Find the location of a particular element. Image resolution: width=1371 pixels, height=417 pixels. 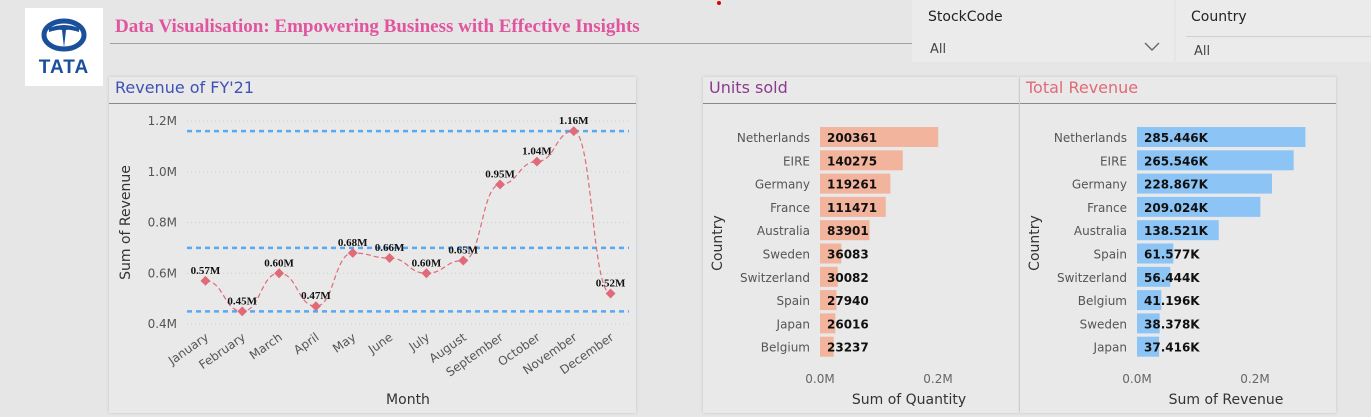

stockcode-slicer-value: All is located at coordinates (938, 49).